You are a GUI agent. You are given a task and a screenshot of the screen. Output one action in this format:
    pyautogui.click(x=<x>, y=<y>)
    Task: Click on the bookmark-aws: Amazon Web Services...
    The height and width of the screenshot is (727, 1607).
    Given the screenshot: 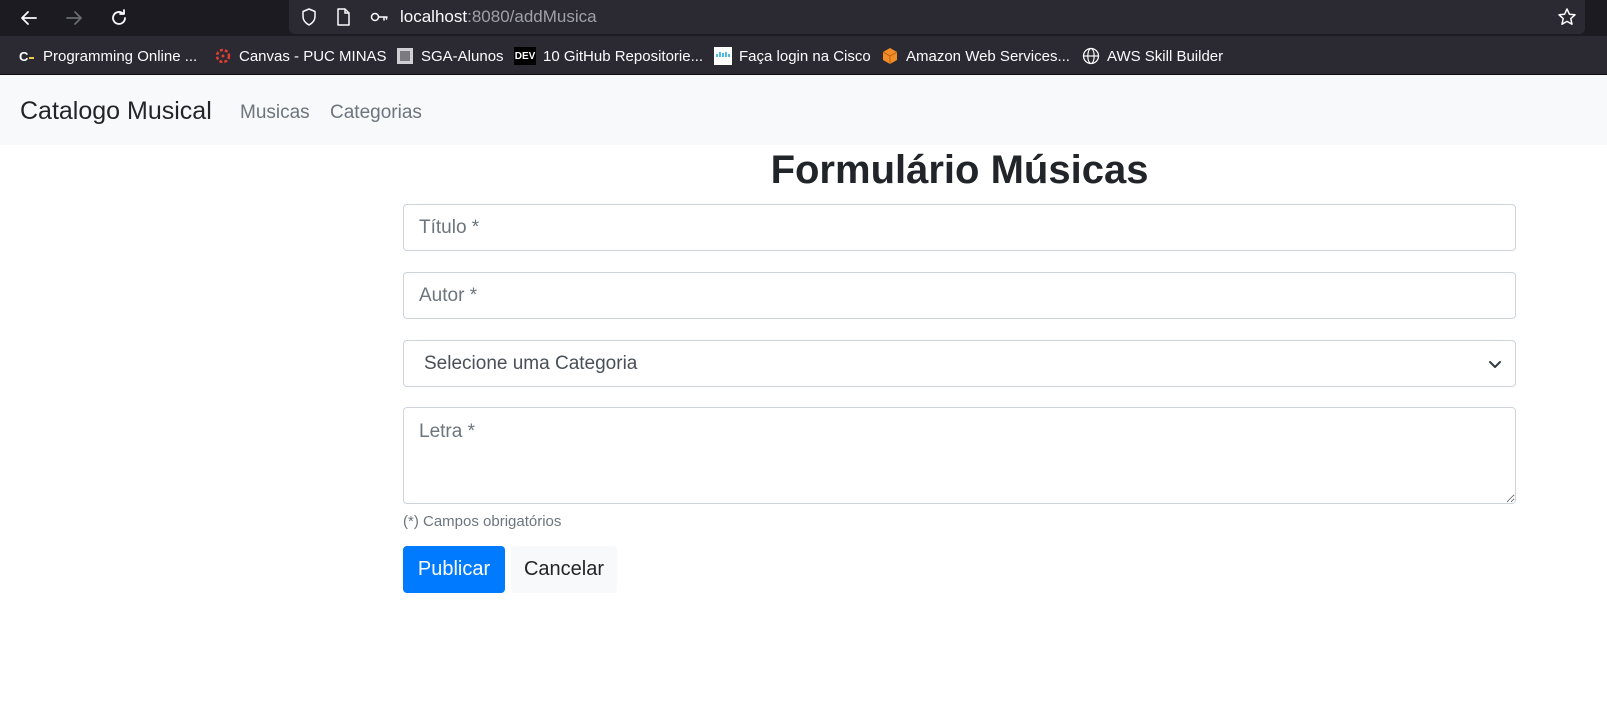 What is the action you would take?
    pyautogui.click(x=975, y=56)
    